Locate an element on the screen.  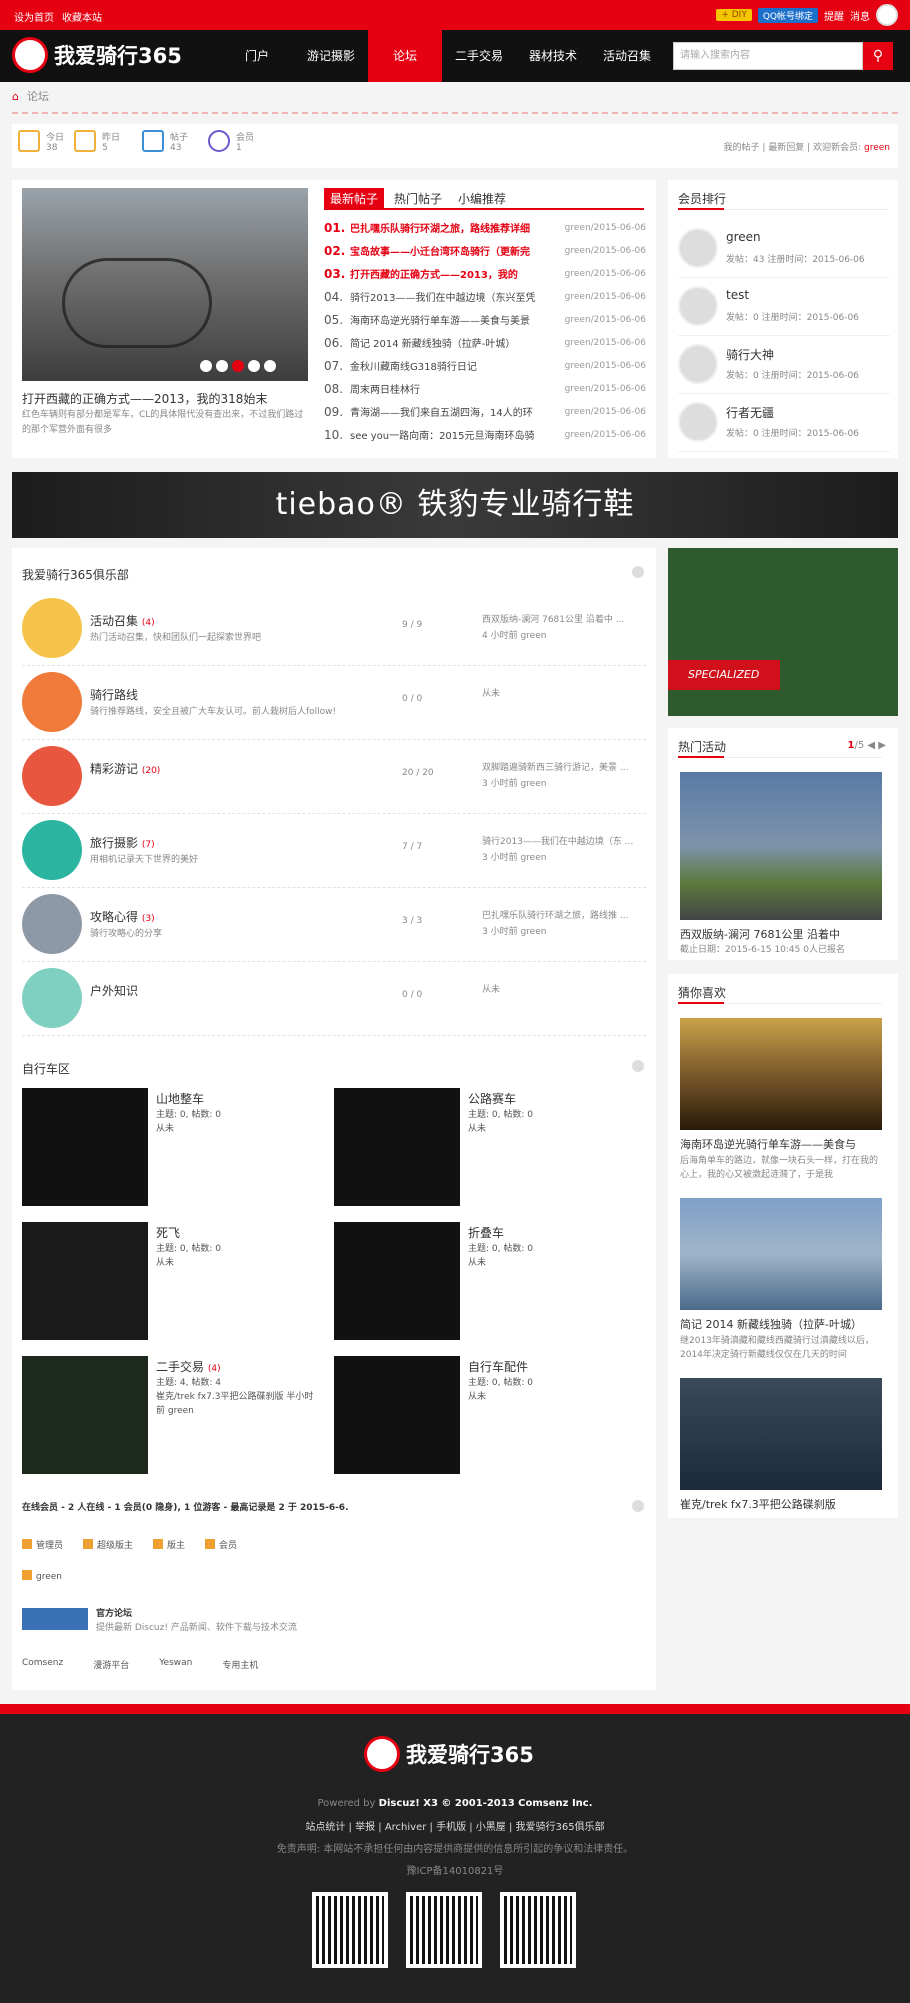
car-name: 山地整车 is located at coordinates (180, 1098).